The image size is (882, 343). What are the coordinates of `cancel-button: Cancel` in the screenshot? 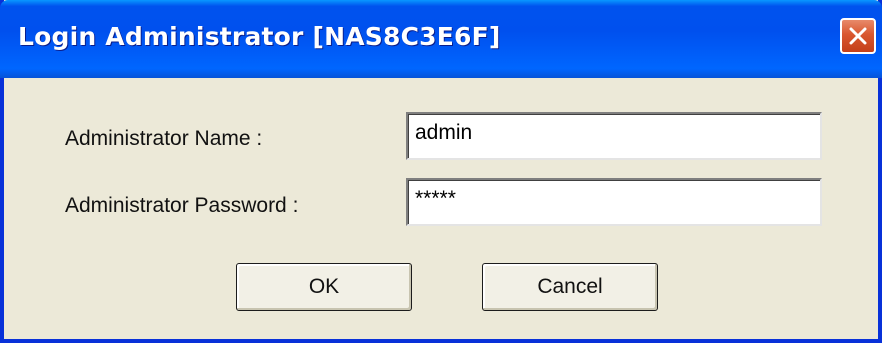 It's located at (570, 287).